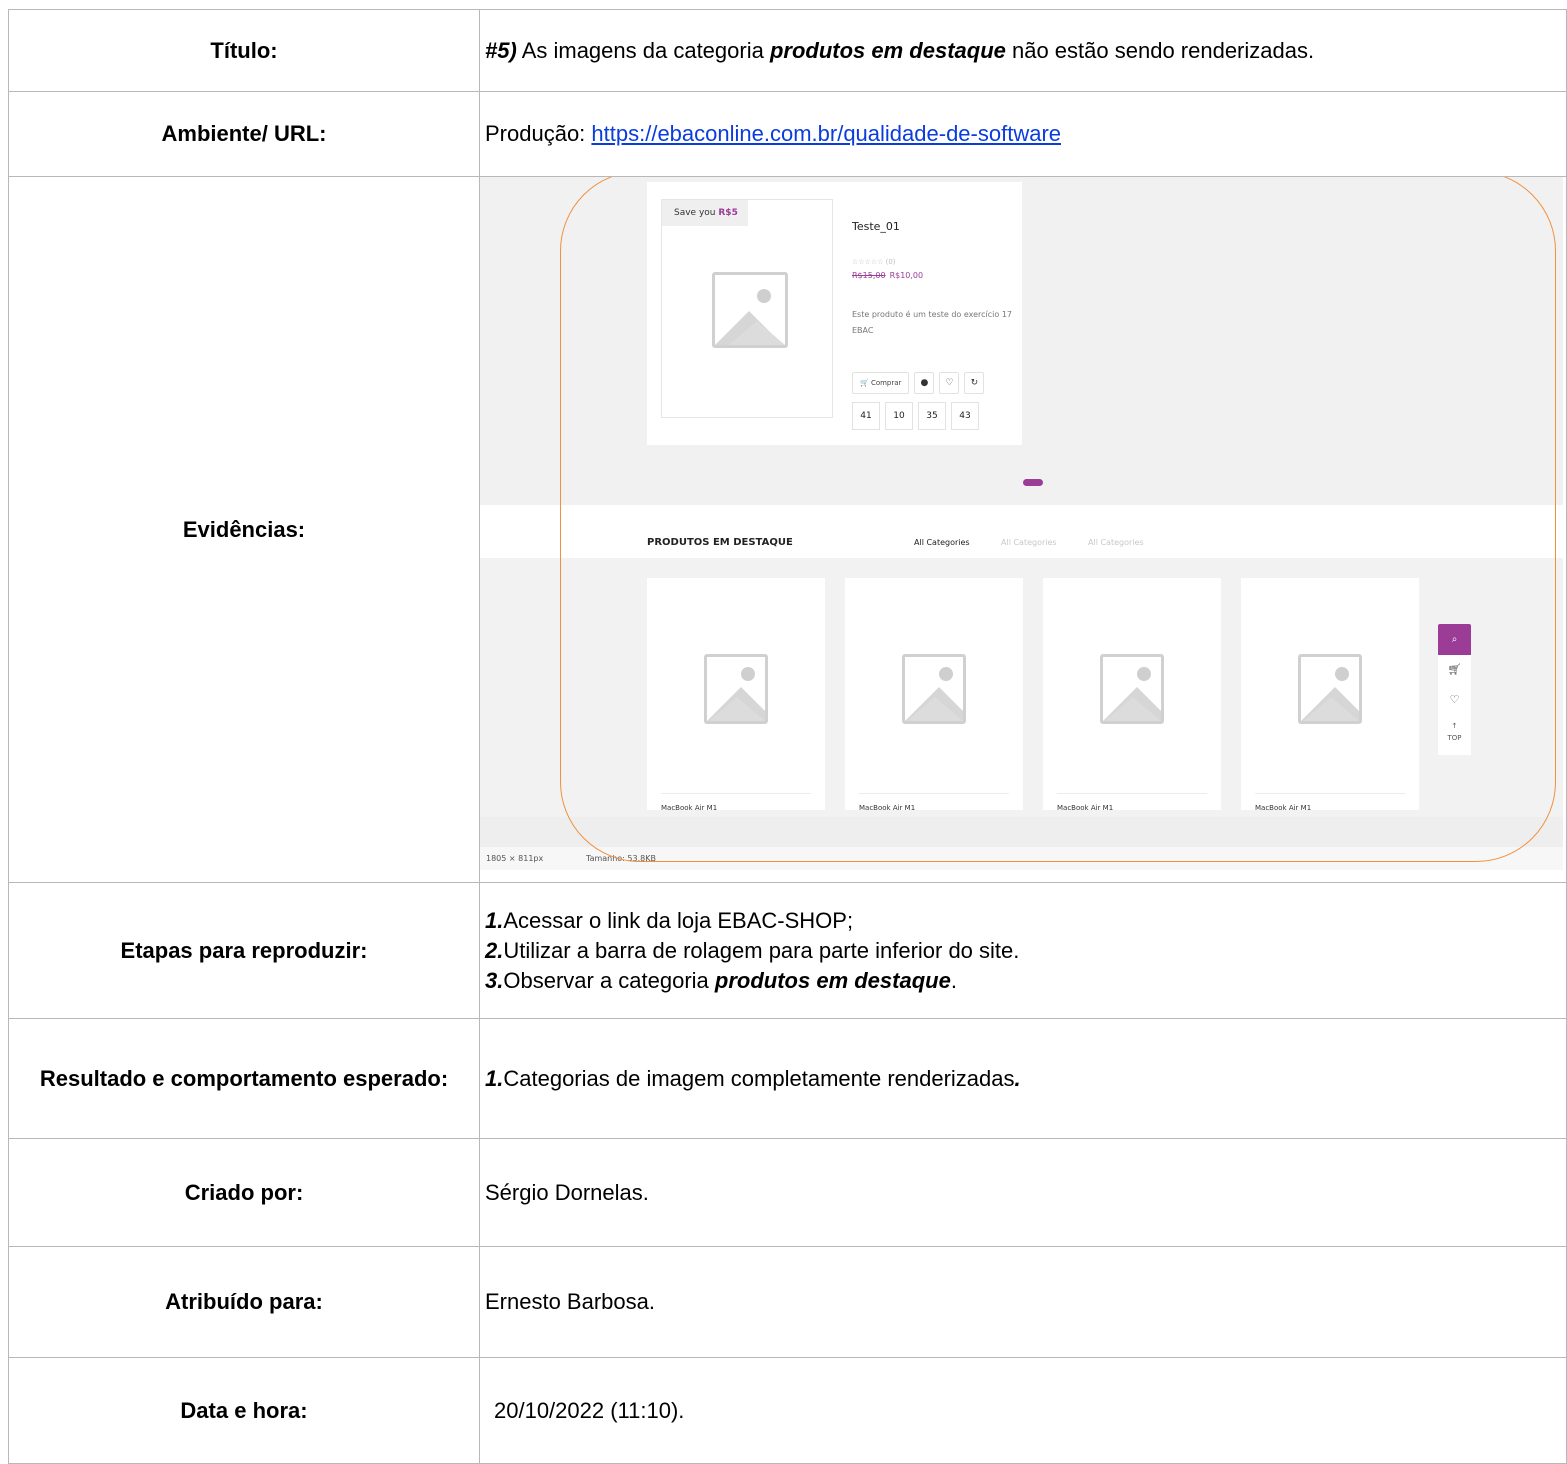  What do you see at coordinates (538, 133) in the screenshot?
I see `env-prefix: Produção:` at bounding box center [538, 133].